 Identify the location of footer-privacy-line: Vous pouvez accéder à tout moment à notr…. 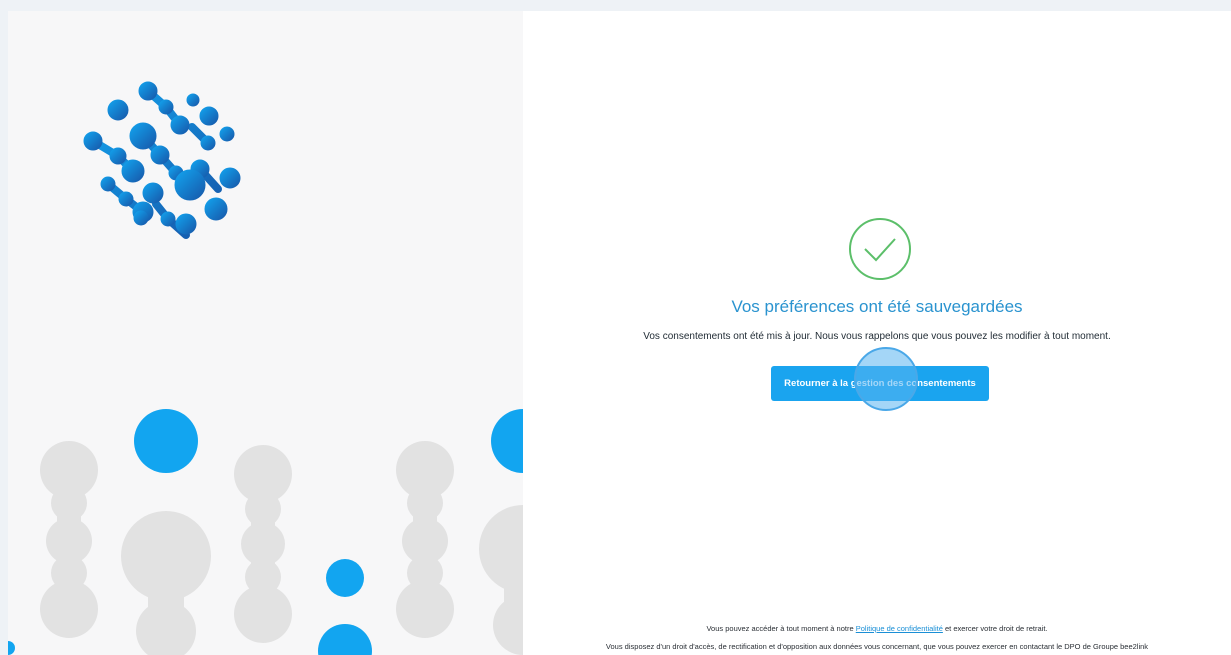
(877, 628).